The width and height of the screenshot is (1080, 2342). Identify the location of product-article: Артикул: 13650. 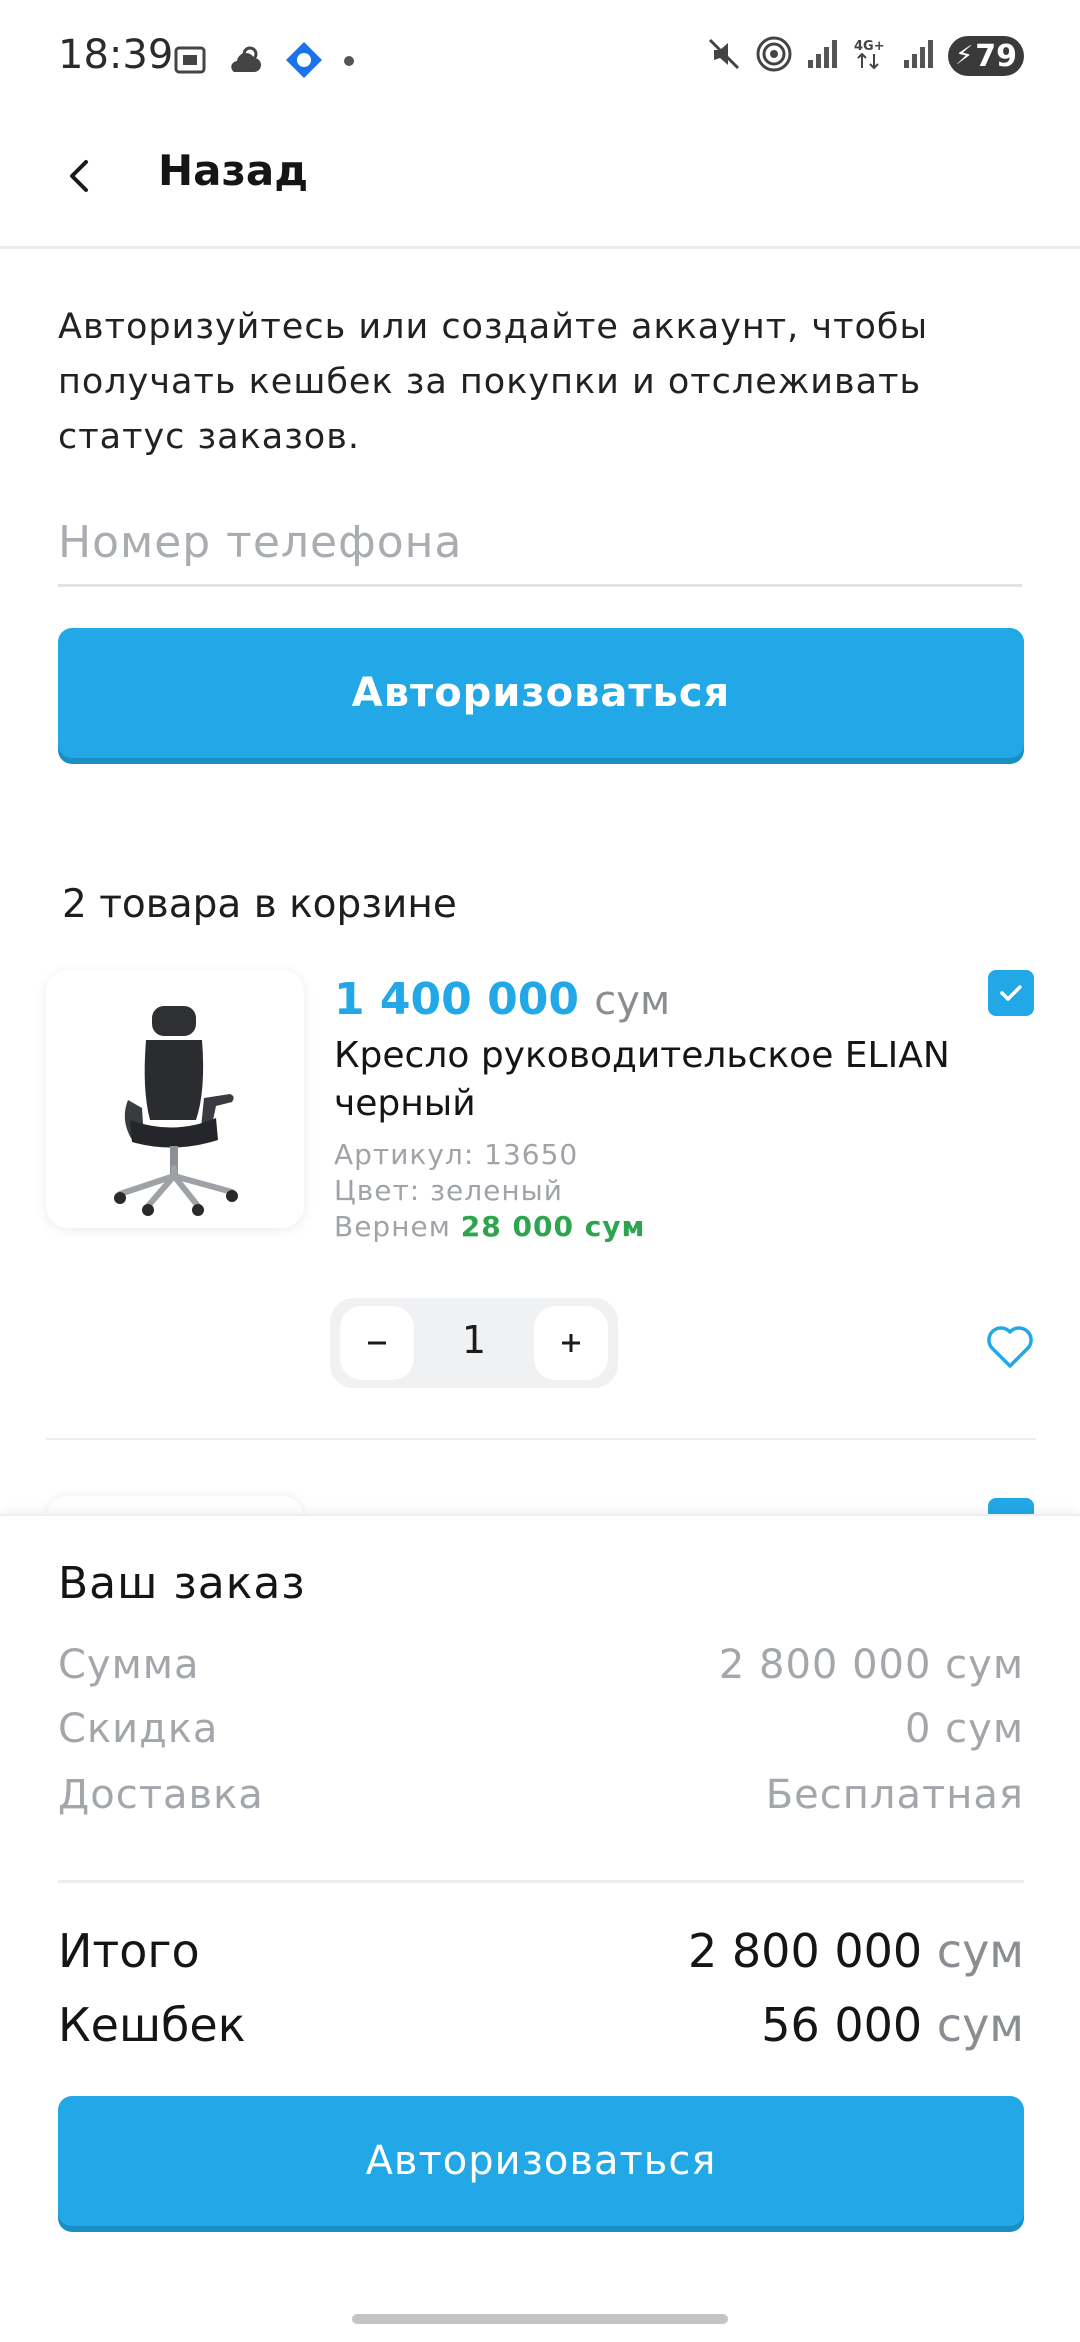
(456, 1154).